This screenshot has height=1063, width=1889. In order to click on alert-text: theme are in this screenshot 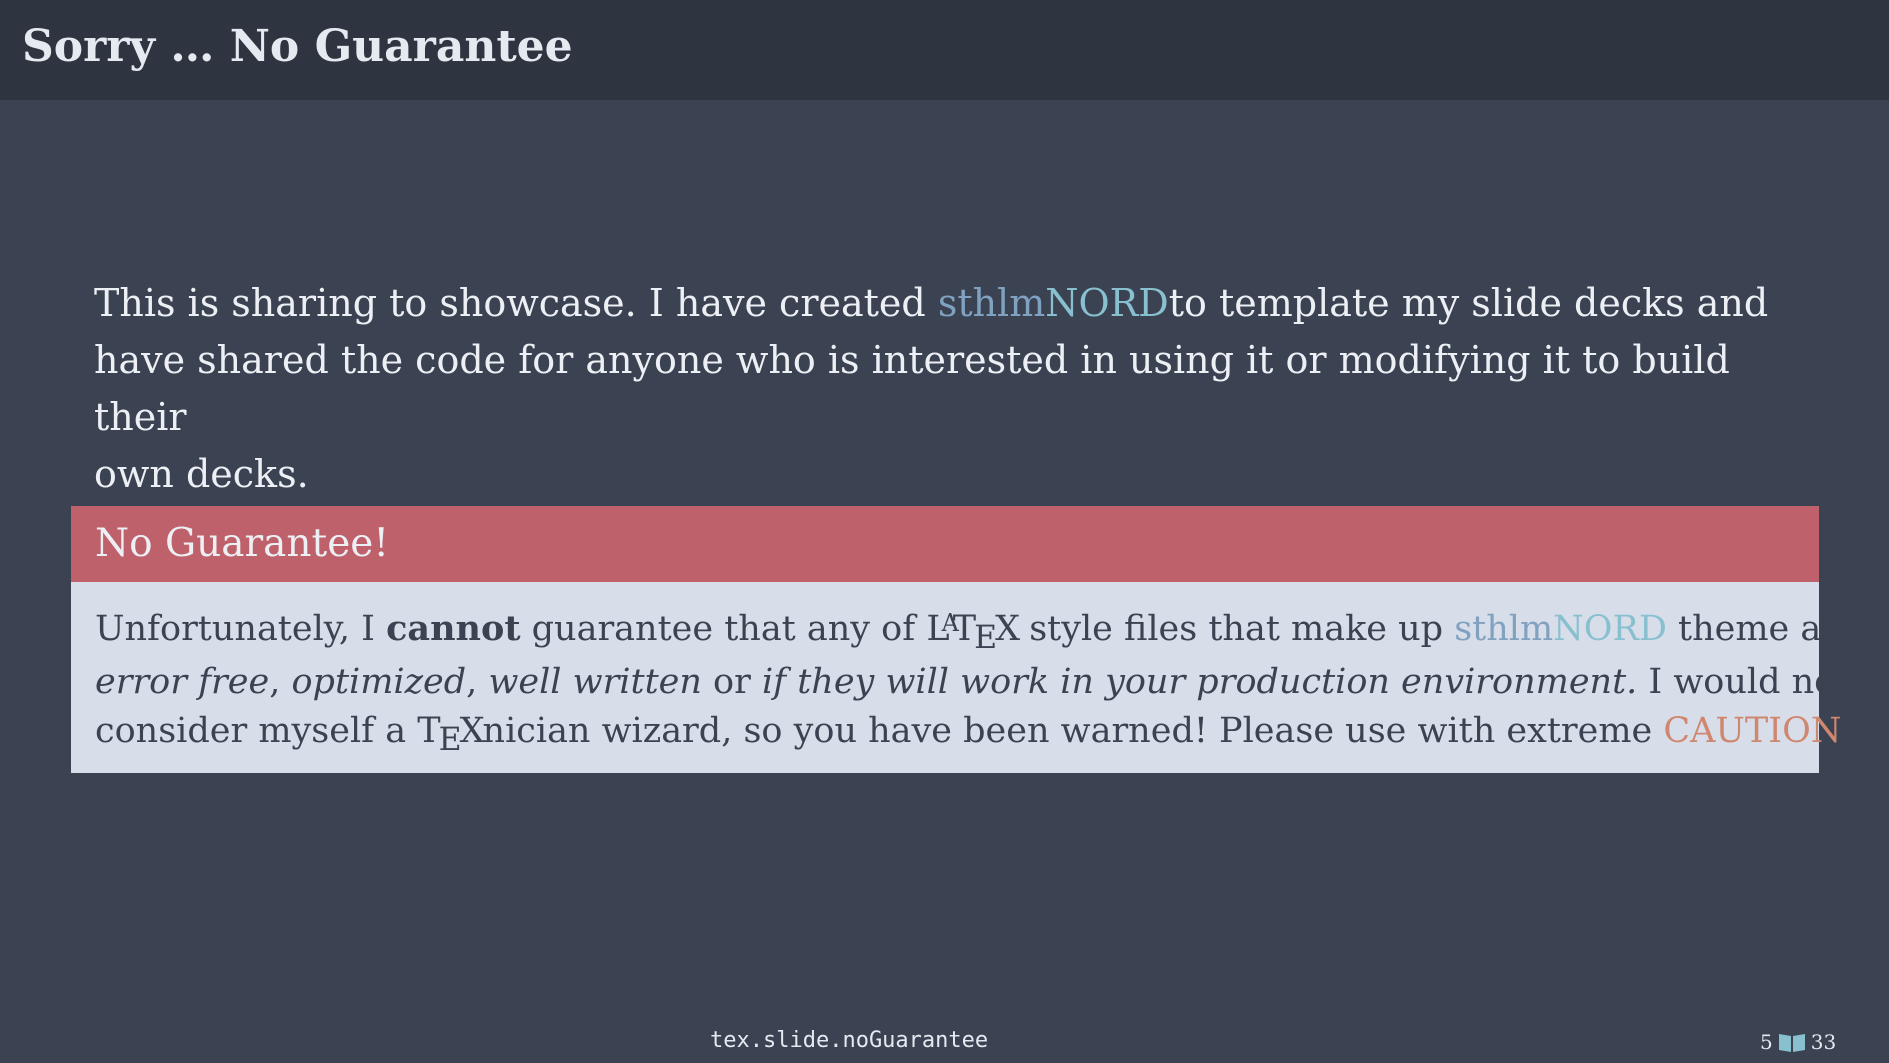, I will do `click(1762, 629)`.